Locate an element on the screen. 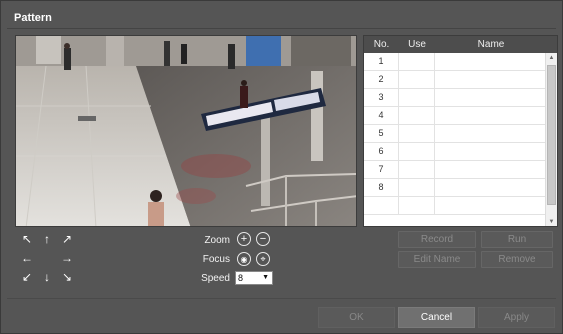 The image size is (563, 334). remove-button: Remove is located at coordinates (517, 259).